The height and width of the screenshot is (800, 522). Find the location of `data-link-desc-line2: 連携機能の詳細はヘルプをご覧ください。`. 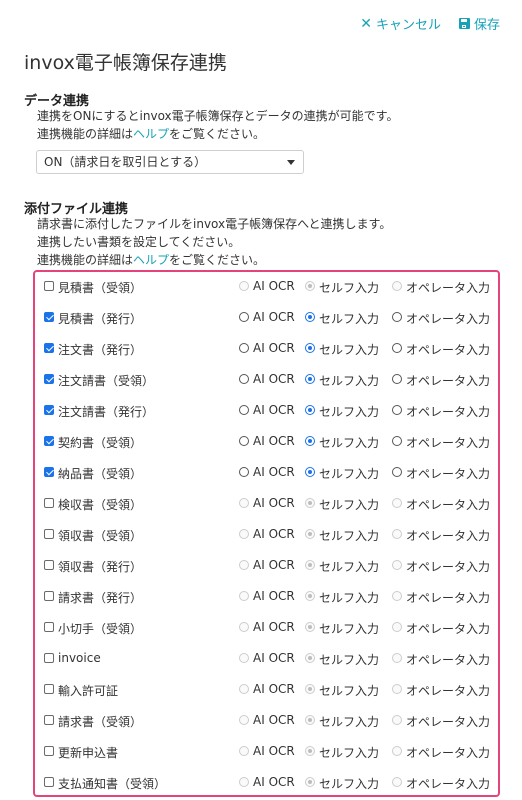

data-link-desc-line2: 連携機能の詳細はヘルプをご覧ください。 is located at coordinates (151, 134).